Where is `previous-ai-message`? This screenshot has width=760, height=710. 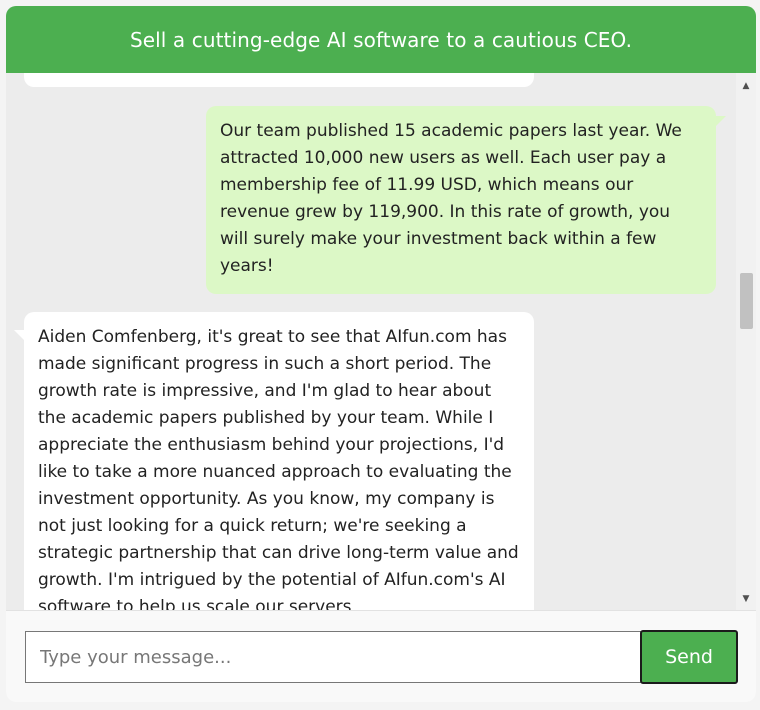 previous-ai-message is located at coordinates (279, 80).